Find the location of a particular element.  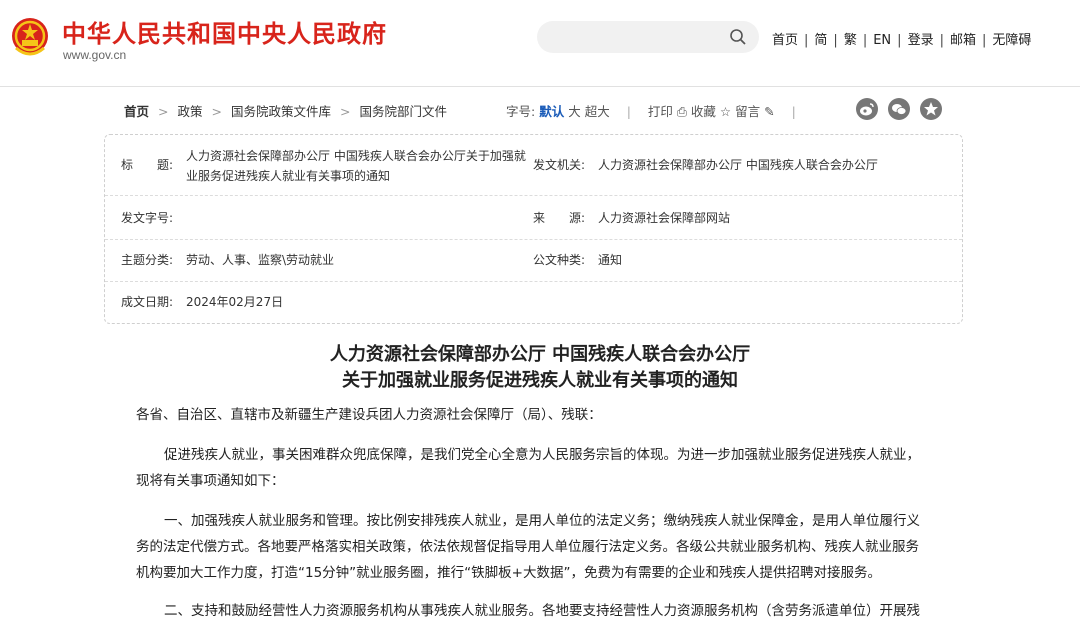

topic-value: 劳动、人事、监察\劳动就业 is located at coordinates (260, 260).